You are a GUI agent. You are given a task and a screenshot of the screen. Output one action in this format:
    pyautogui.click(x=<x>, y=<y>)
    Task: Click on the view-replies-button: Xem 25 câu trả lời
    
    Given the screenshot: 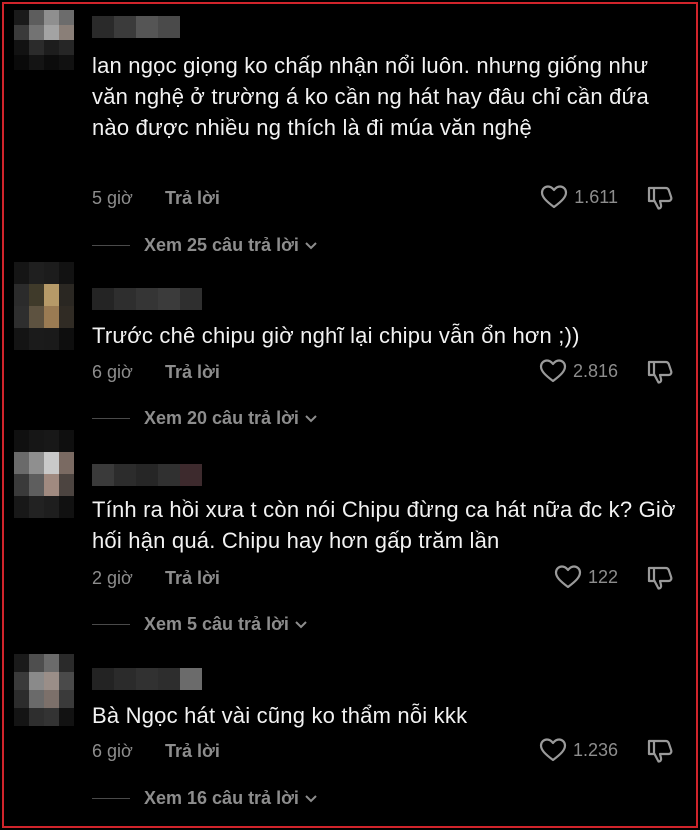 What is the action you would take?
    pyautogui.click(x=205, y=245)
    